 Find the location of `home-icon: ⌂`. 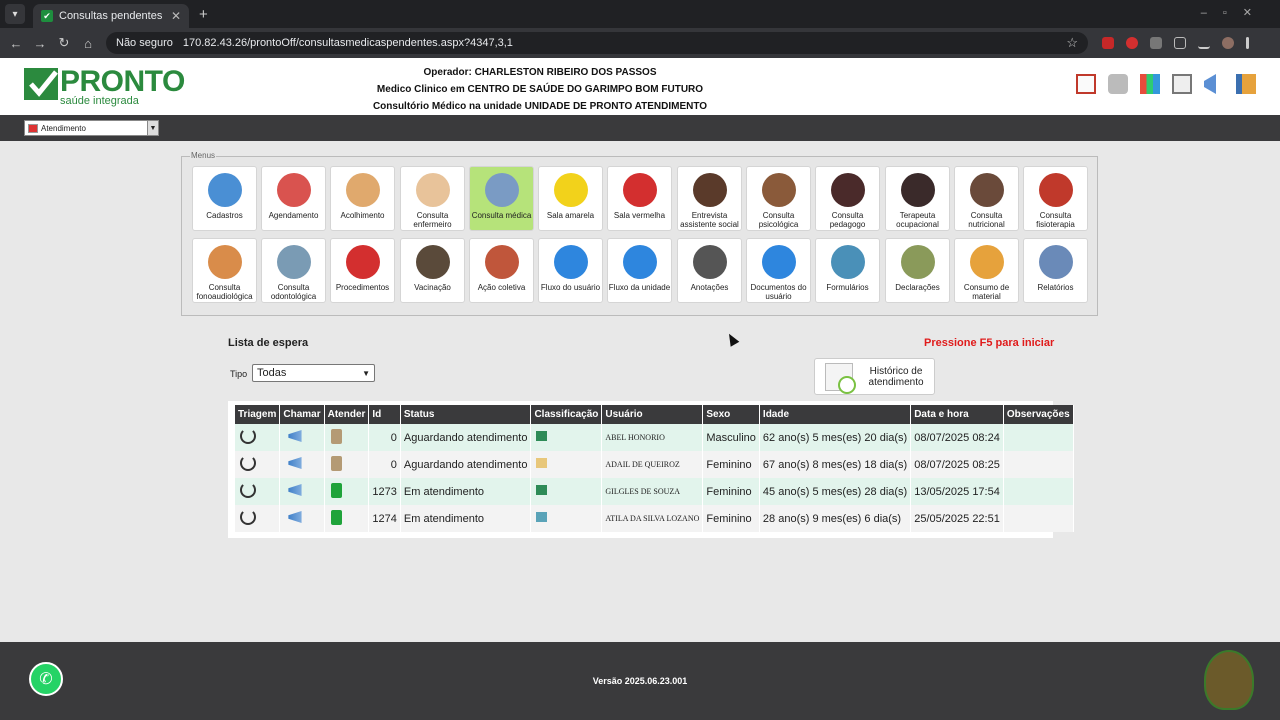

home-icon: ⌂ is located at coordinates (88, 43).